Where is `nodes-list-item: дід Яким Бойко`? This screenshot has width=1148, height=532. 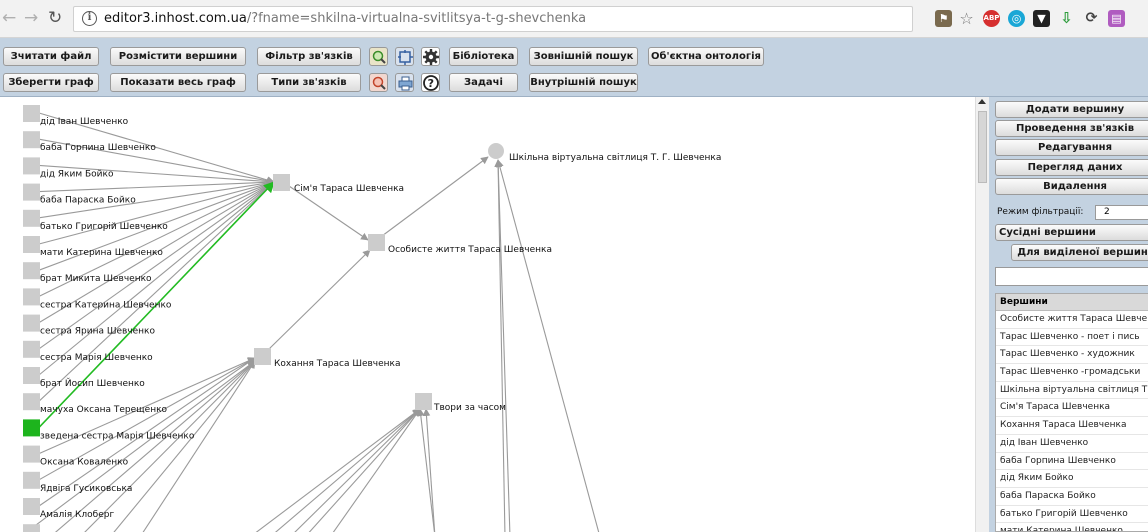 nodes-list-item: дід Яким Бойко is located at coordinates (1072, 479).